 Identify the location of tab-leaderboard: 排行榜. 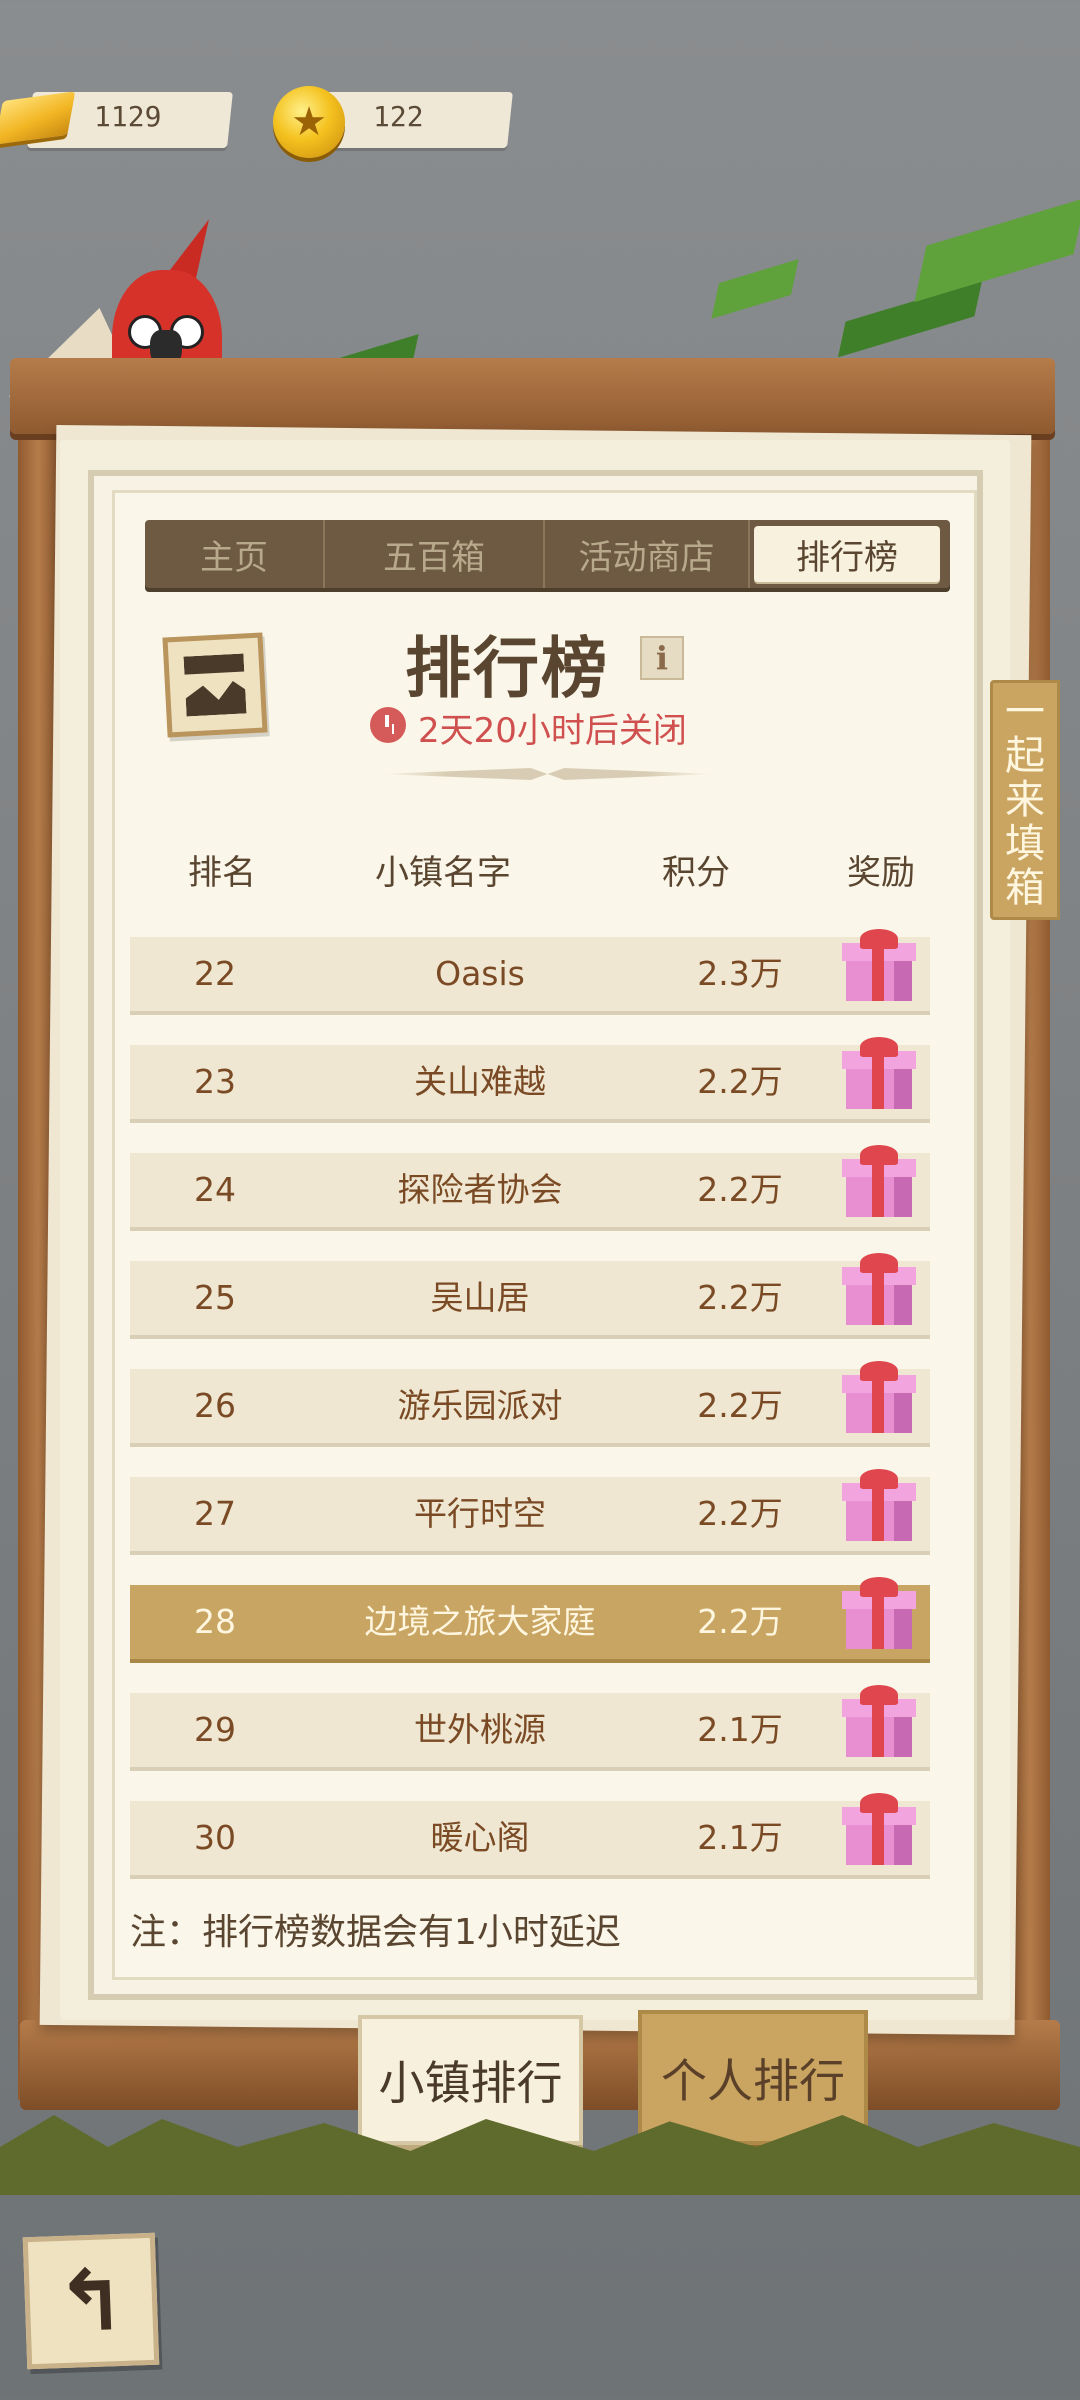
(847, 554).